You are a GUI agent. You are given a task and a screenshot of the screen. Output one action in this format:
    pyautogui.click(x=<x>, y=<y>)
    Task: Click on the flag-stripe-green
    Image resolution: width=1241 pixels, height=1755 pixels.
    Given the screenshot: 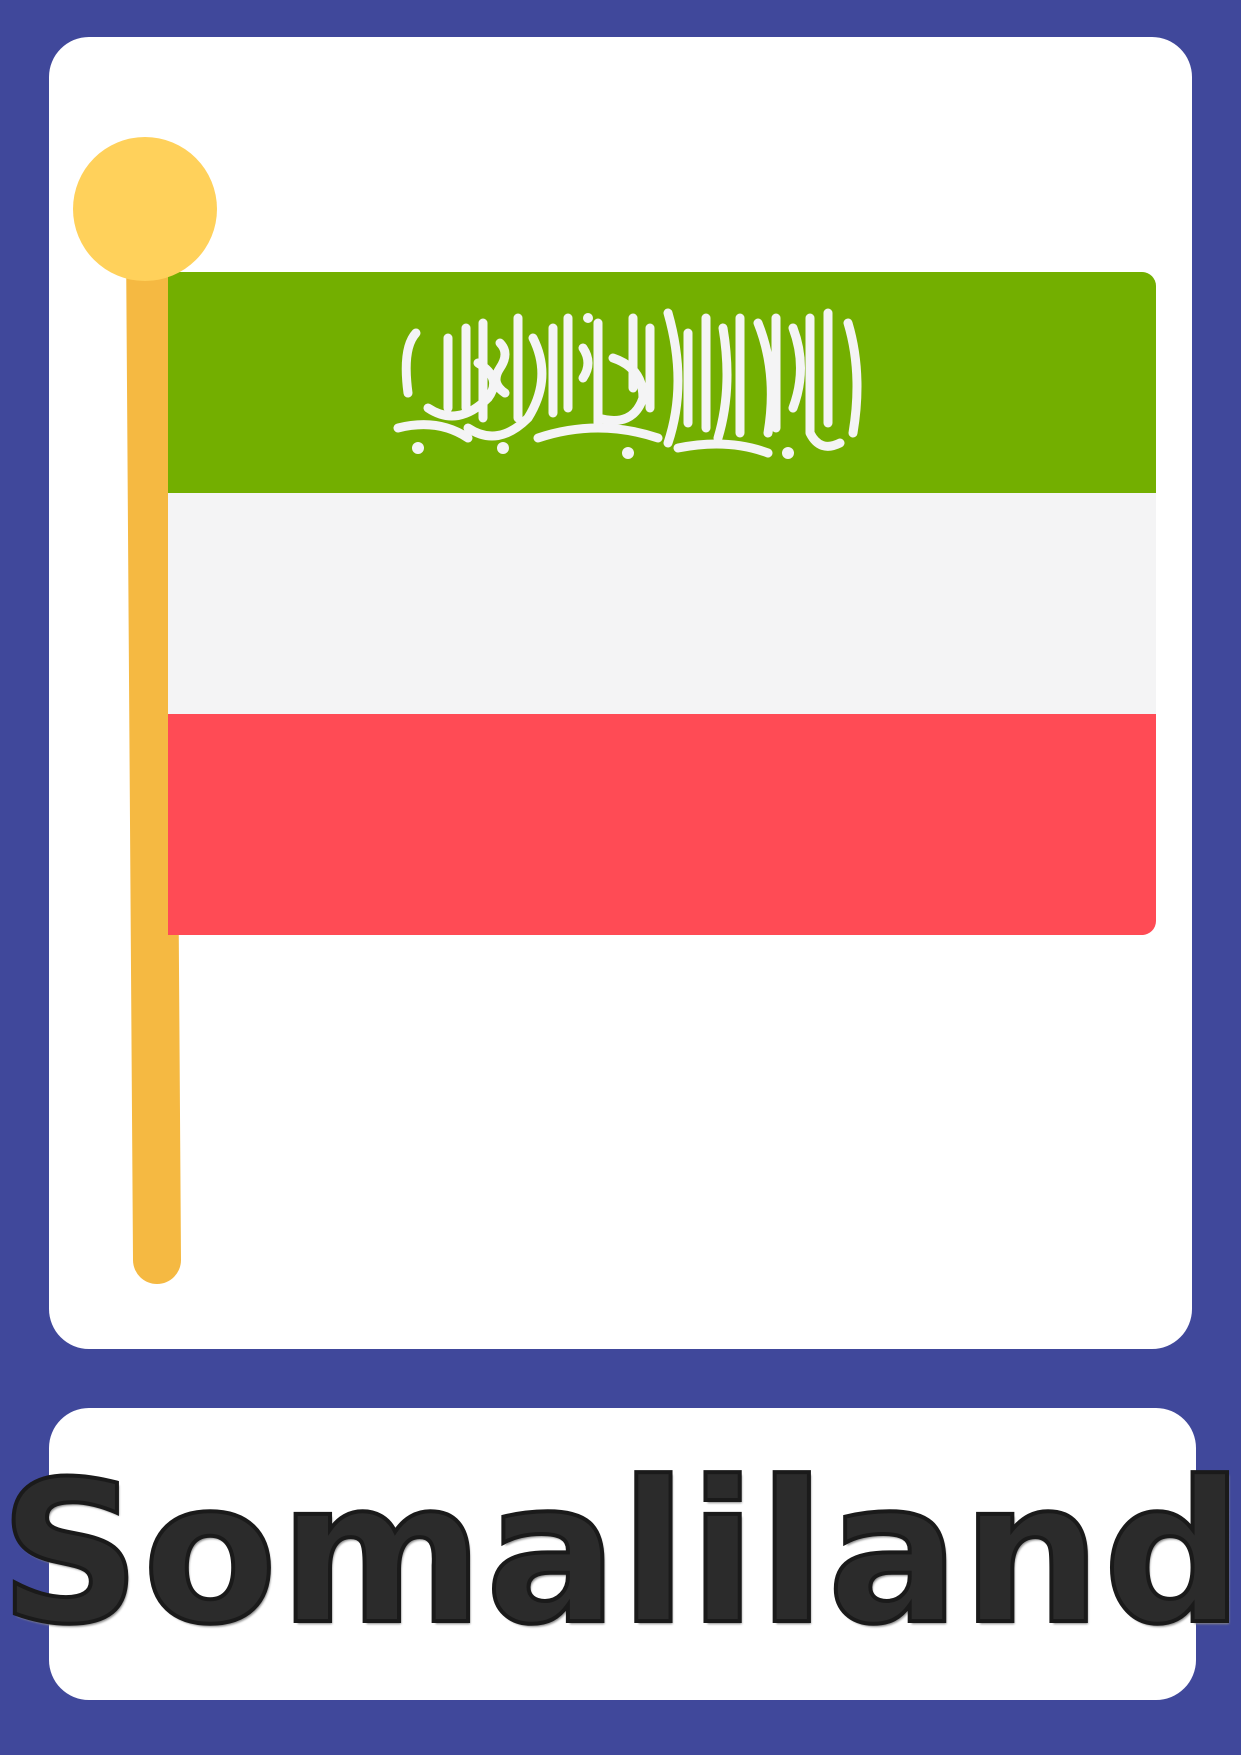 What is the action you would take?
    pyautogui.click(x=662, y=382)
    